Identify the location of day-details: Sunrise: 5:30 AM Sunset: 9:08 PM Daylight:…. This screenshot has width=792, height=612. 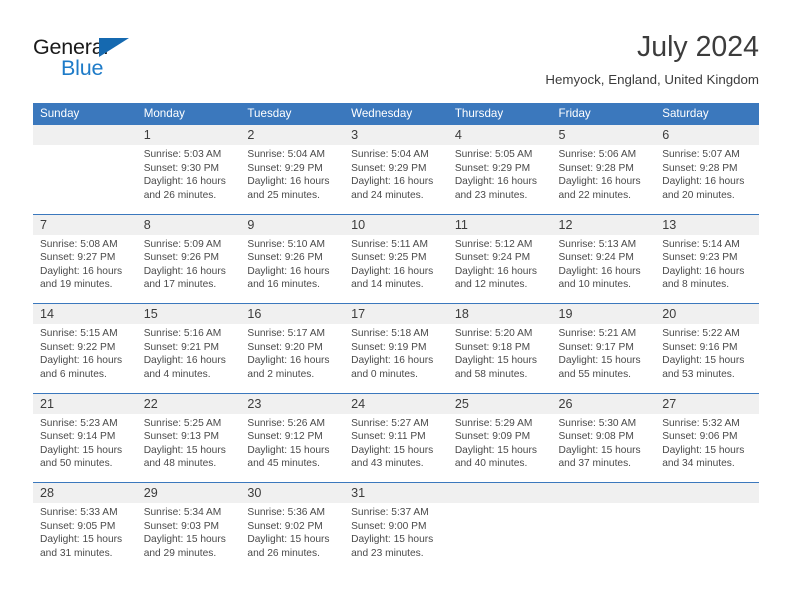
(606, 442).